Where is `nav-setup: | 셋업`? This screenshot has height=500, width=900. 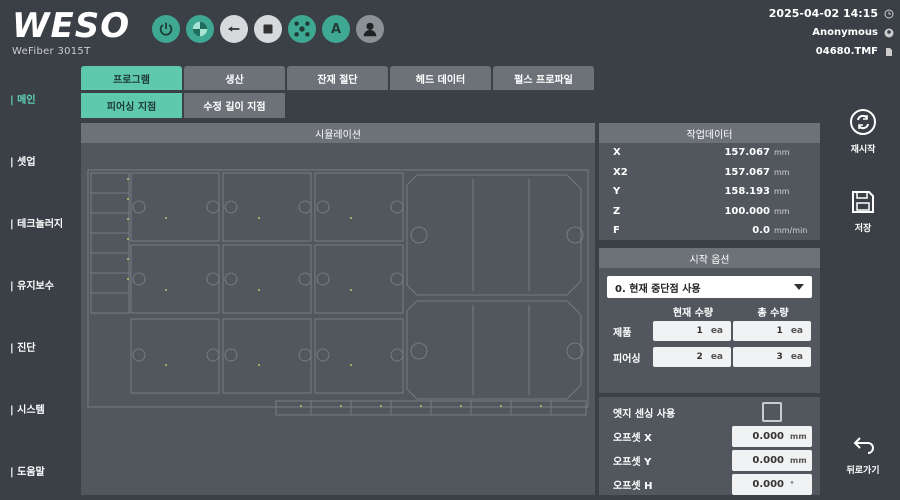 nav-setup: | 셋업 is located at coordinates (23, 160).